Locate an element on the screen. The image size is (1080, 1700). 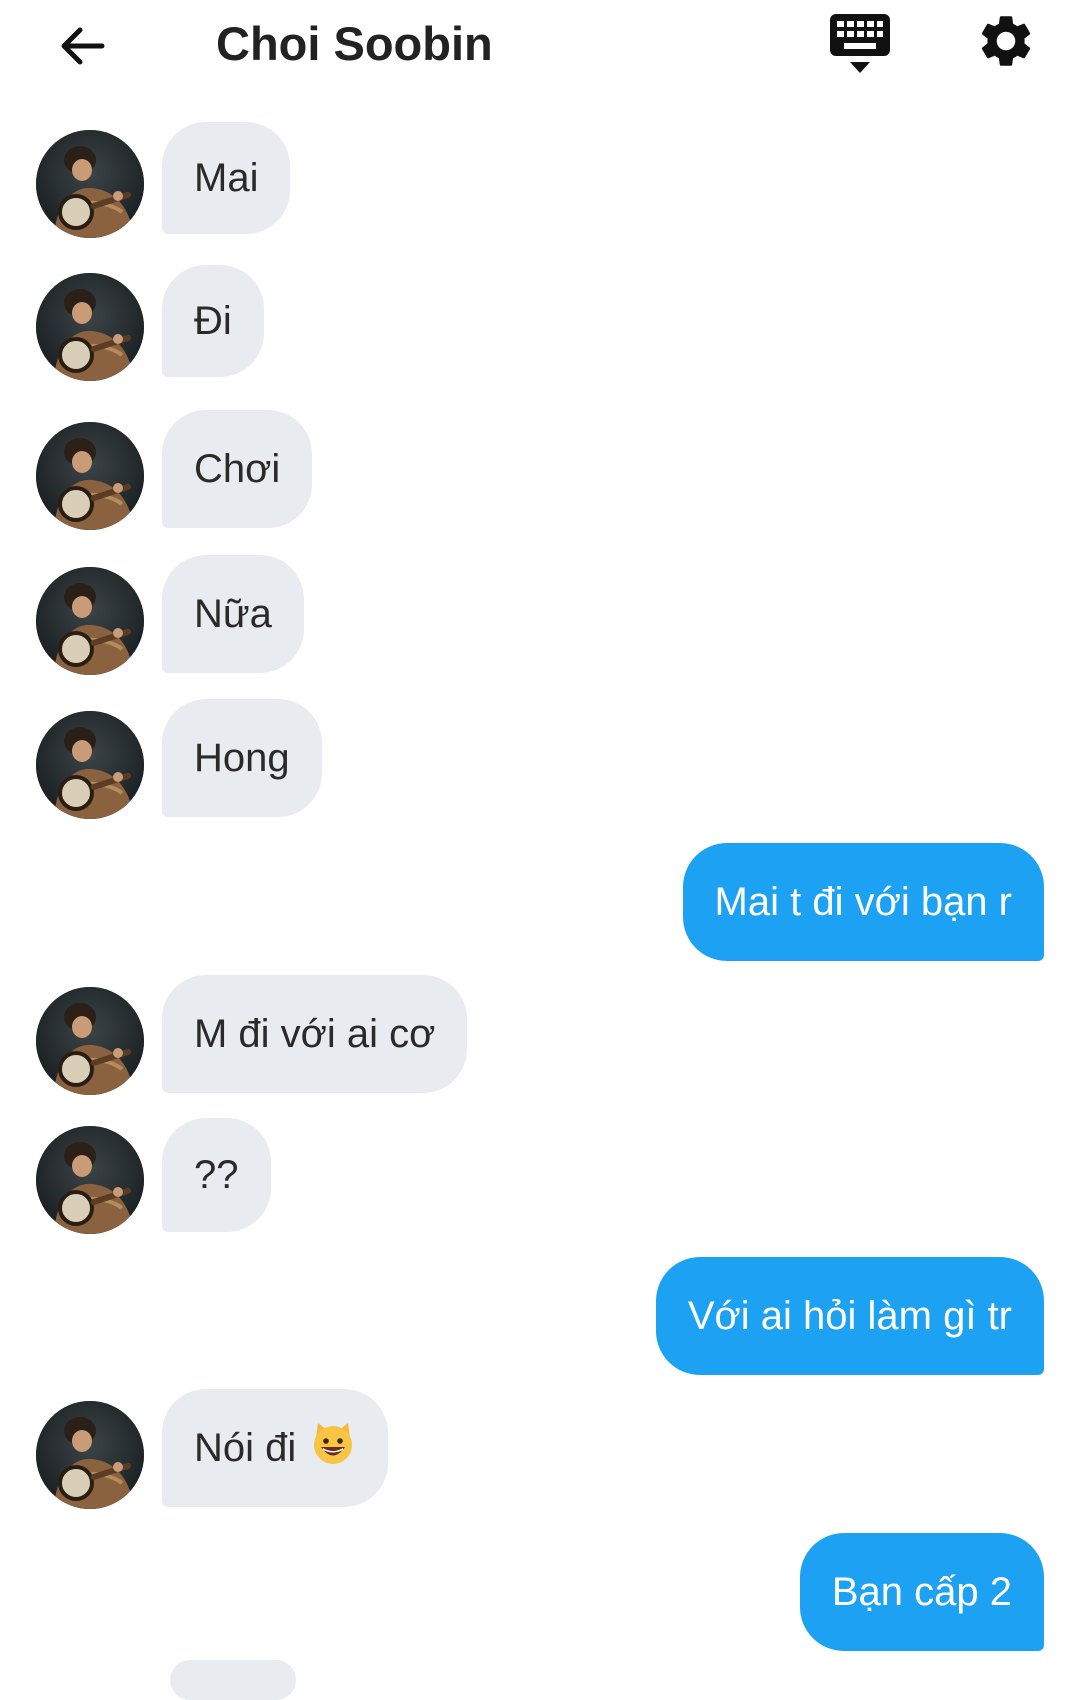
message-bubble-incoming: M đi với ai cơ is located at coordinates (315, 1034).